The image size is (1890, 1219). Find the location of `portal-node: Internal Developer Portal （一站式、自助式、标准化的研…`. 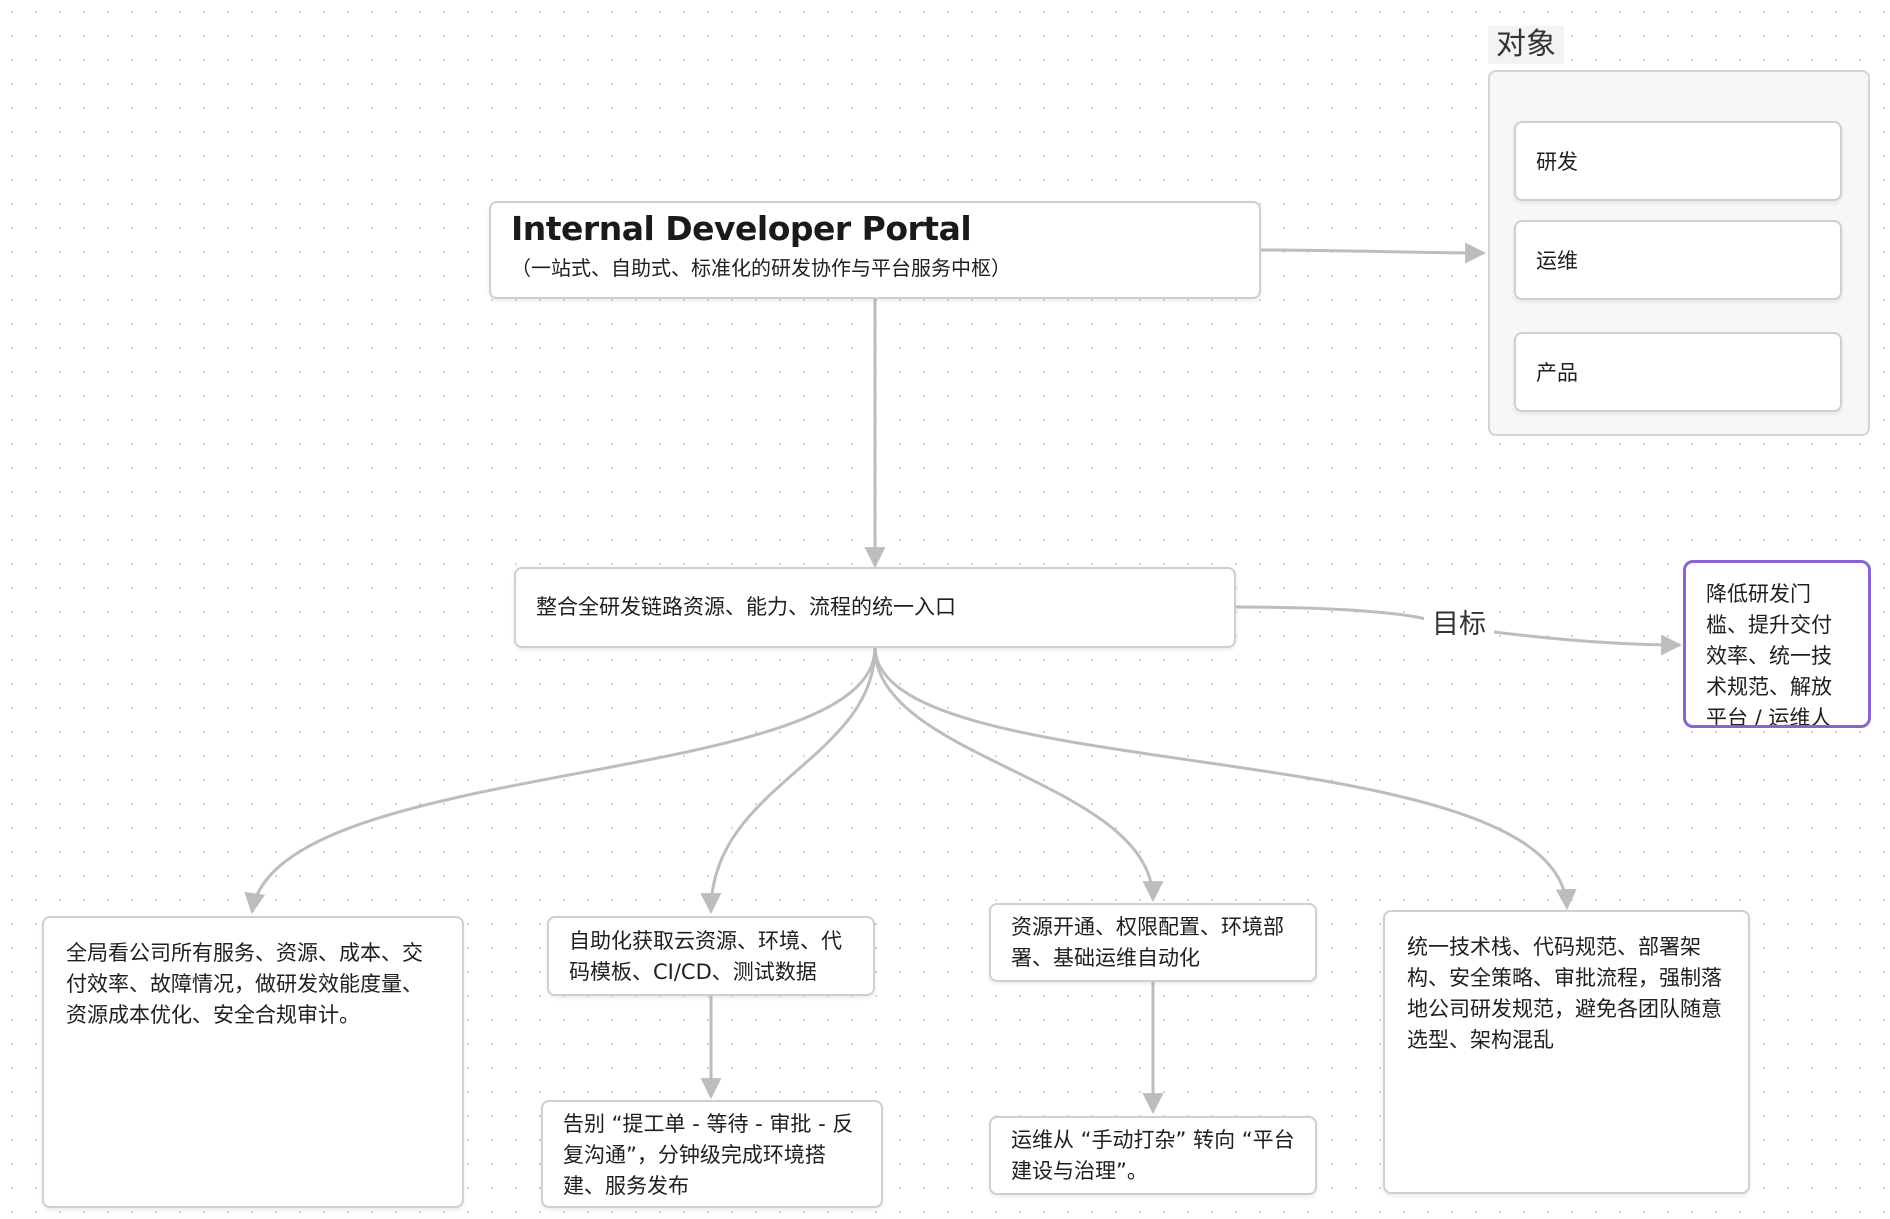

portal-node: Internal Developer Portal （一站式、自助式、标准化的研… is located at coordinates (875, 250).